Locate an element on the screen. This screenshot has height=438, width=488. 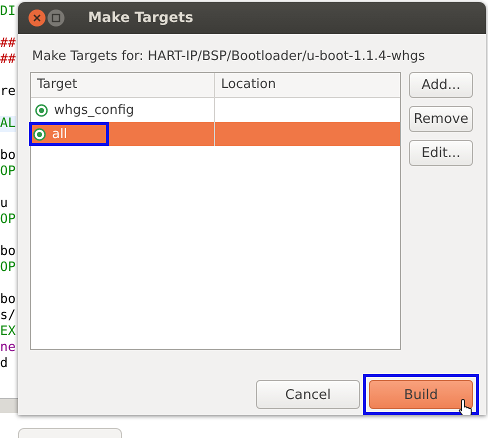
code-line: re is located at coordinates (8, 92).